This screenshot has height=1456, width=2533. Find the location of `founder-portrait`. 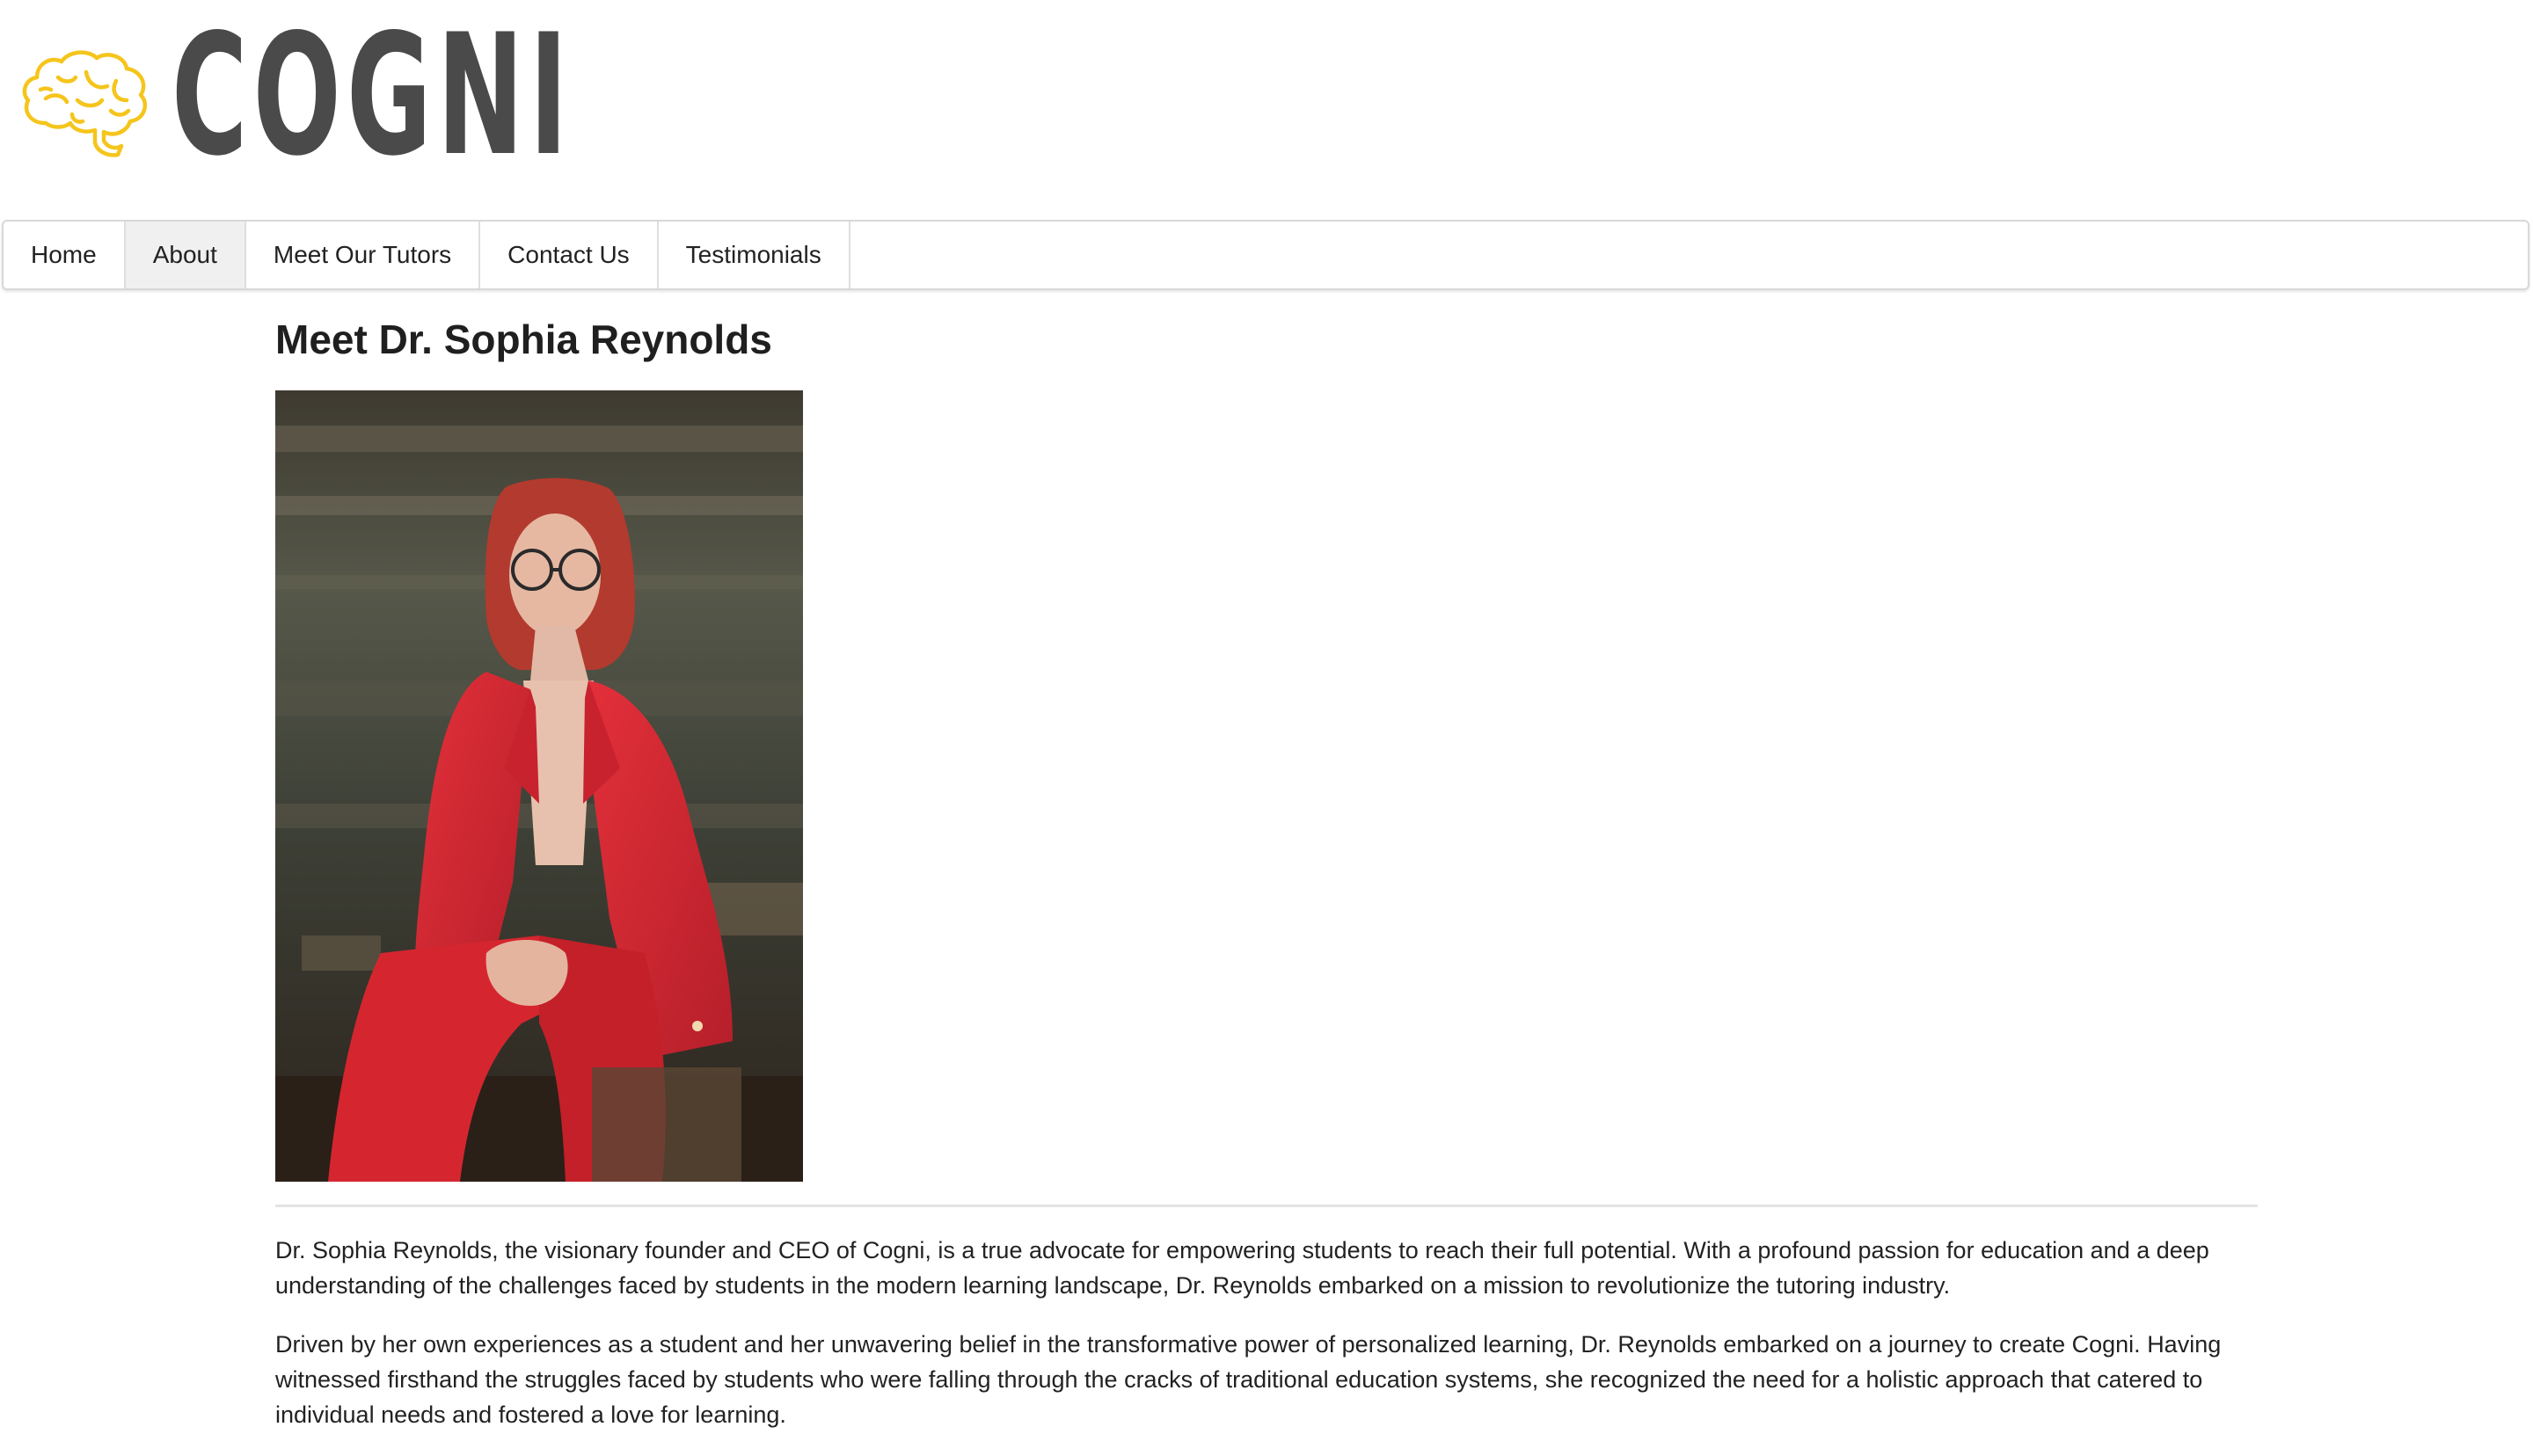

founder-portrait is located at coordinates (539, 786).